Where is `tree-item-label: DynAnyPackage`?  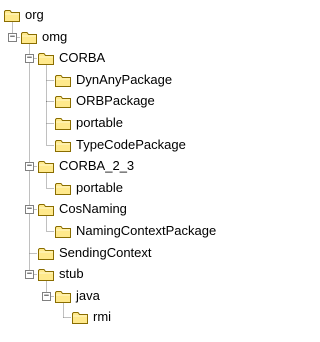
tree-item-label: DynAnyPackage is located at coordinates (124, 79).